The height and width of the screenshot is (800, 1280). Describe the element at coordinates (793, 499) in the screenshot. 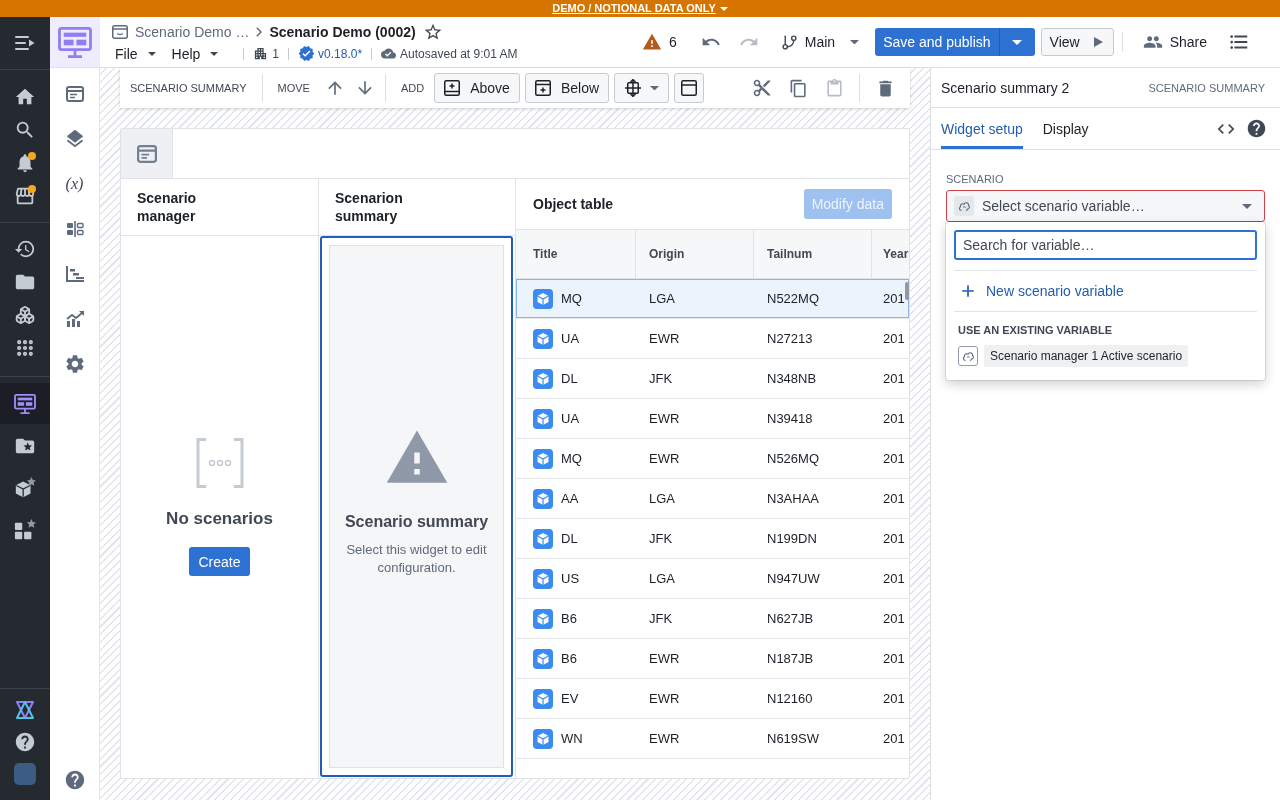

I see `table-cell-text: N3AHAA` at that location.